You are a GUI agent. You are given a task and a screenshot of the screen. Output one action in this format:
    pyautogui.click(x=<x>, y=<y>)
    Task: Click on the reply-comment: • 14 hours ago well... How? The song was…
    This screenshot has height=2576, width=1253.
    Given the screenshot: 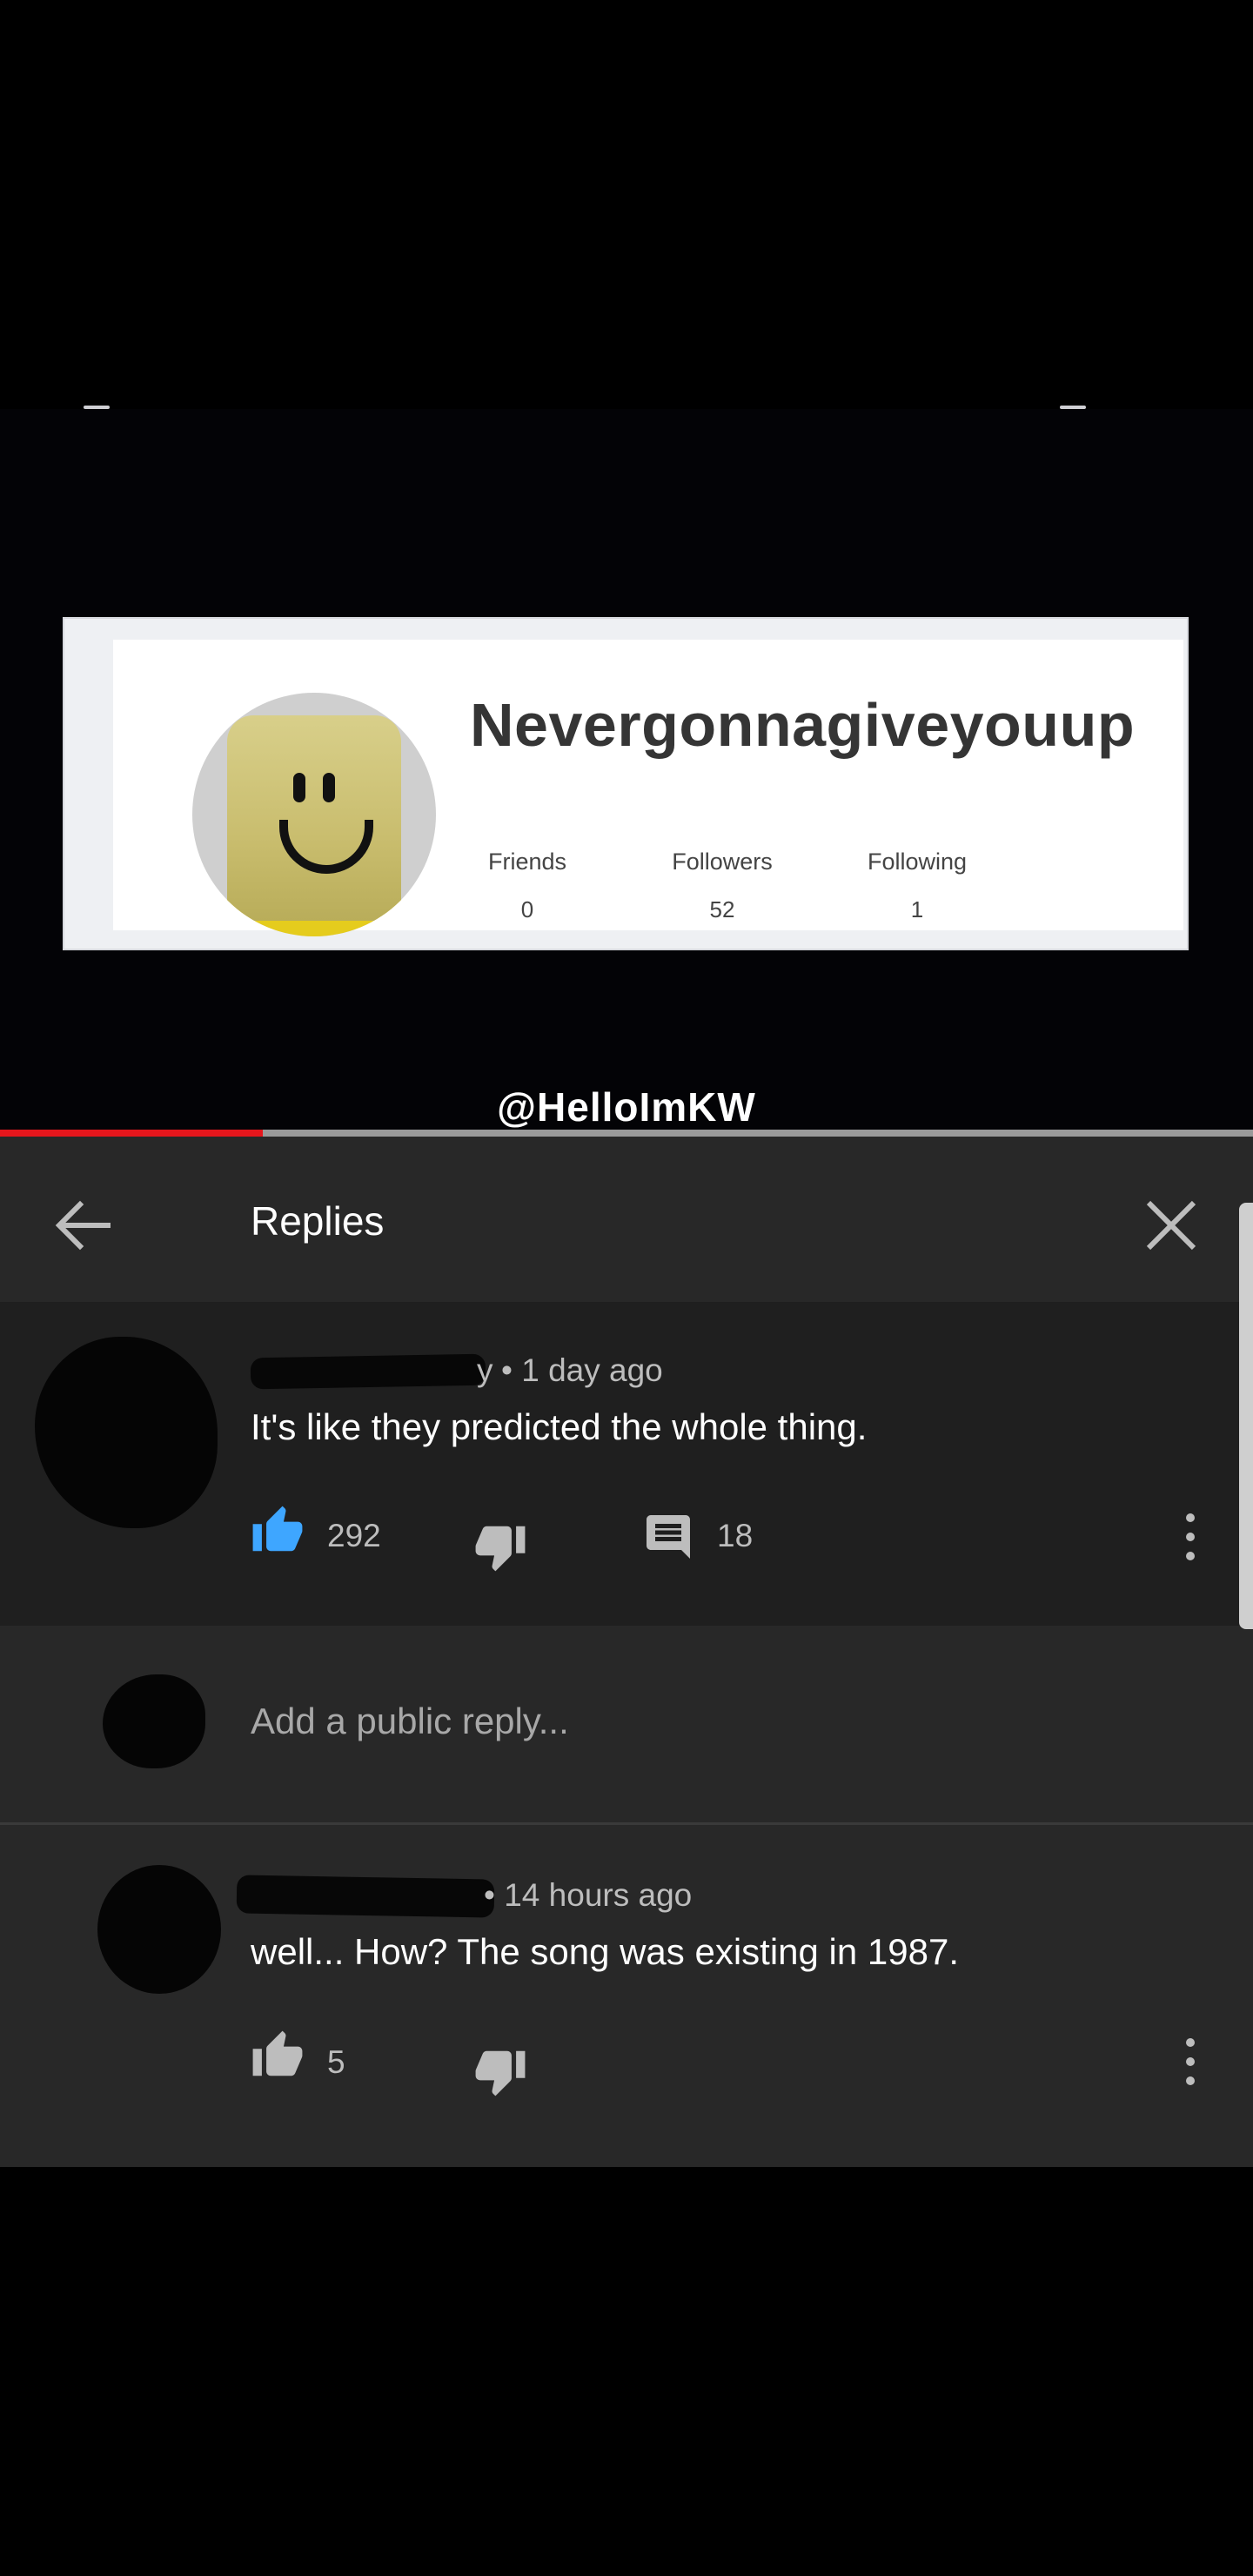 What is the action you would take?
    pyautogui.click(x=626, y=1996)
    